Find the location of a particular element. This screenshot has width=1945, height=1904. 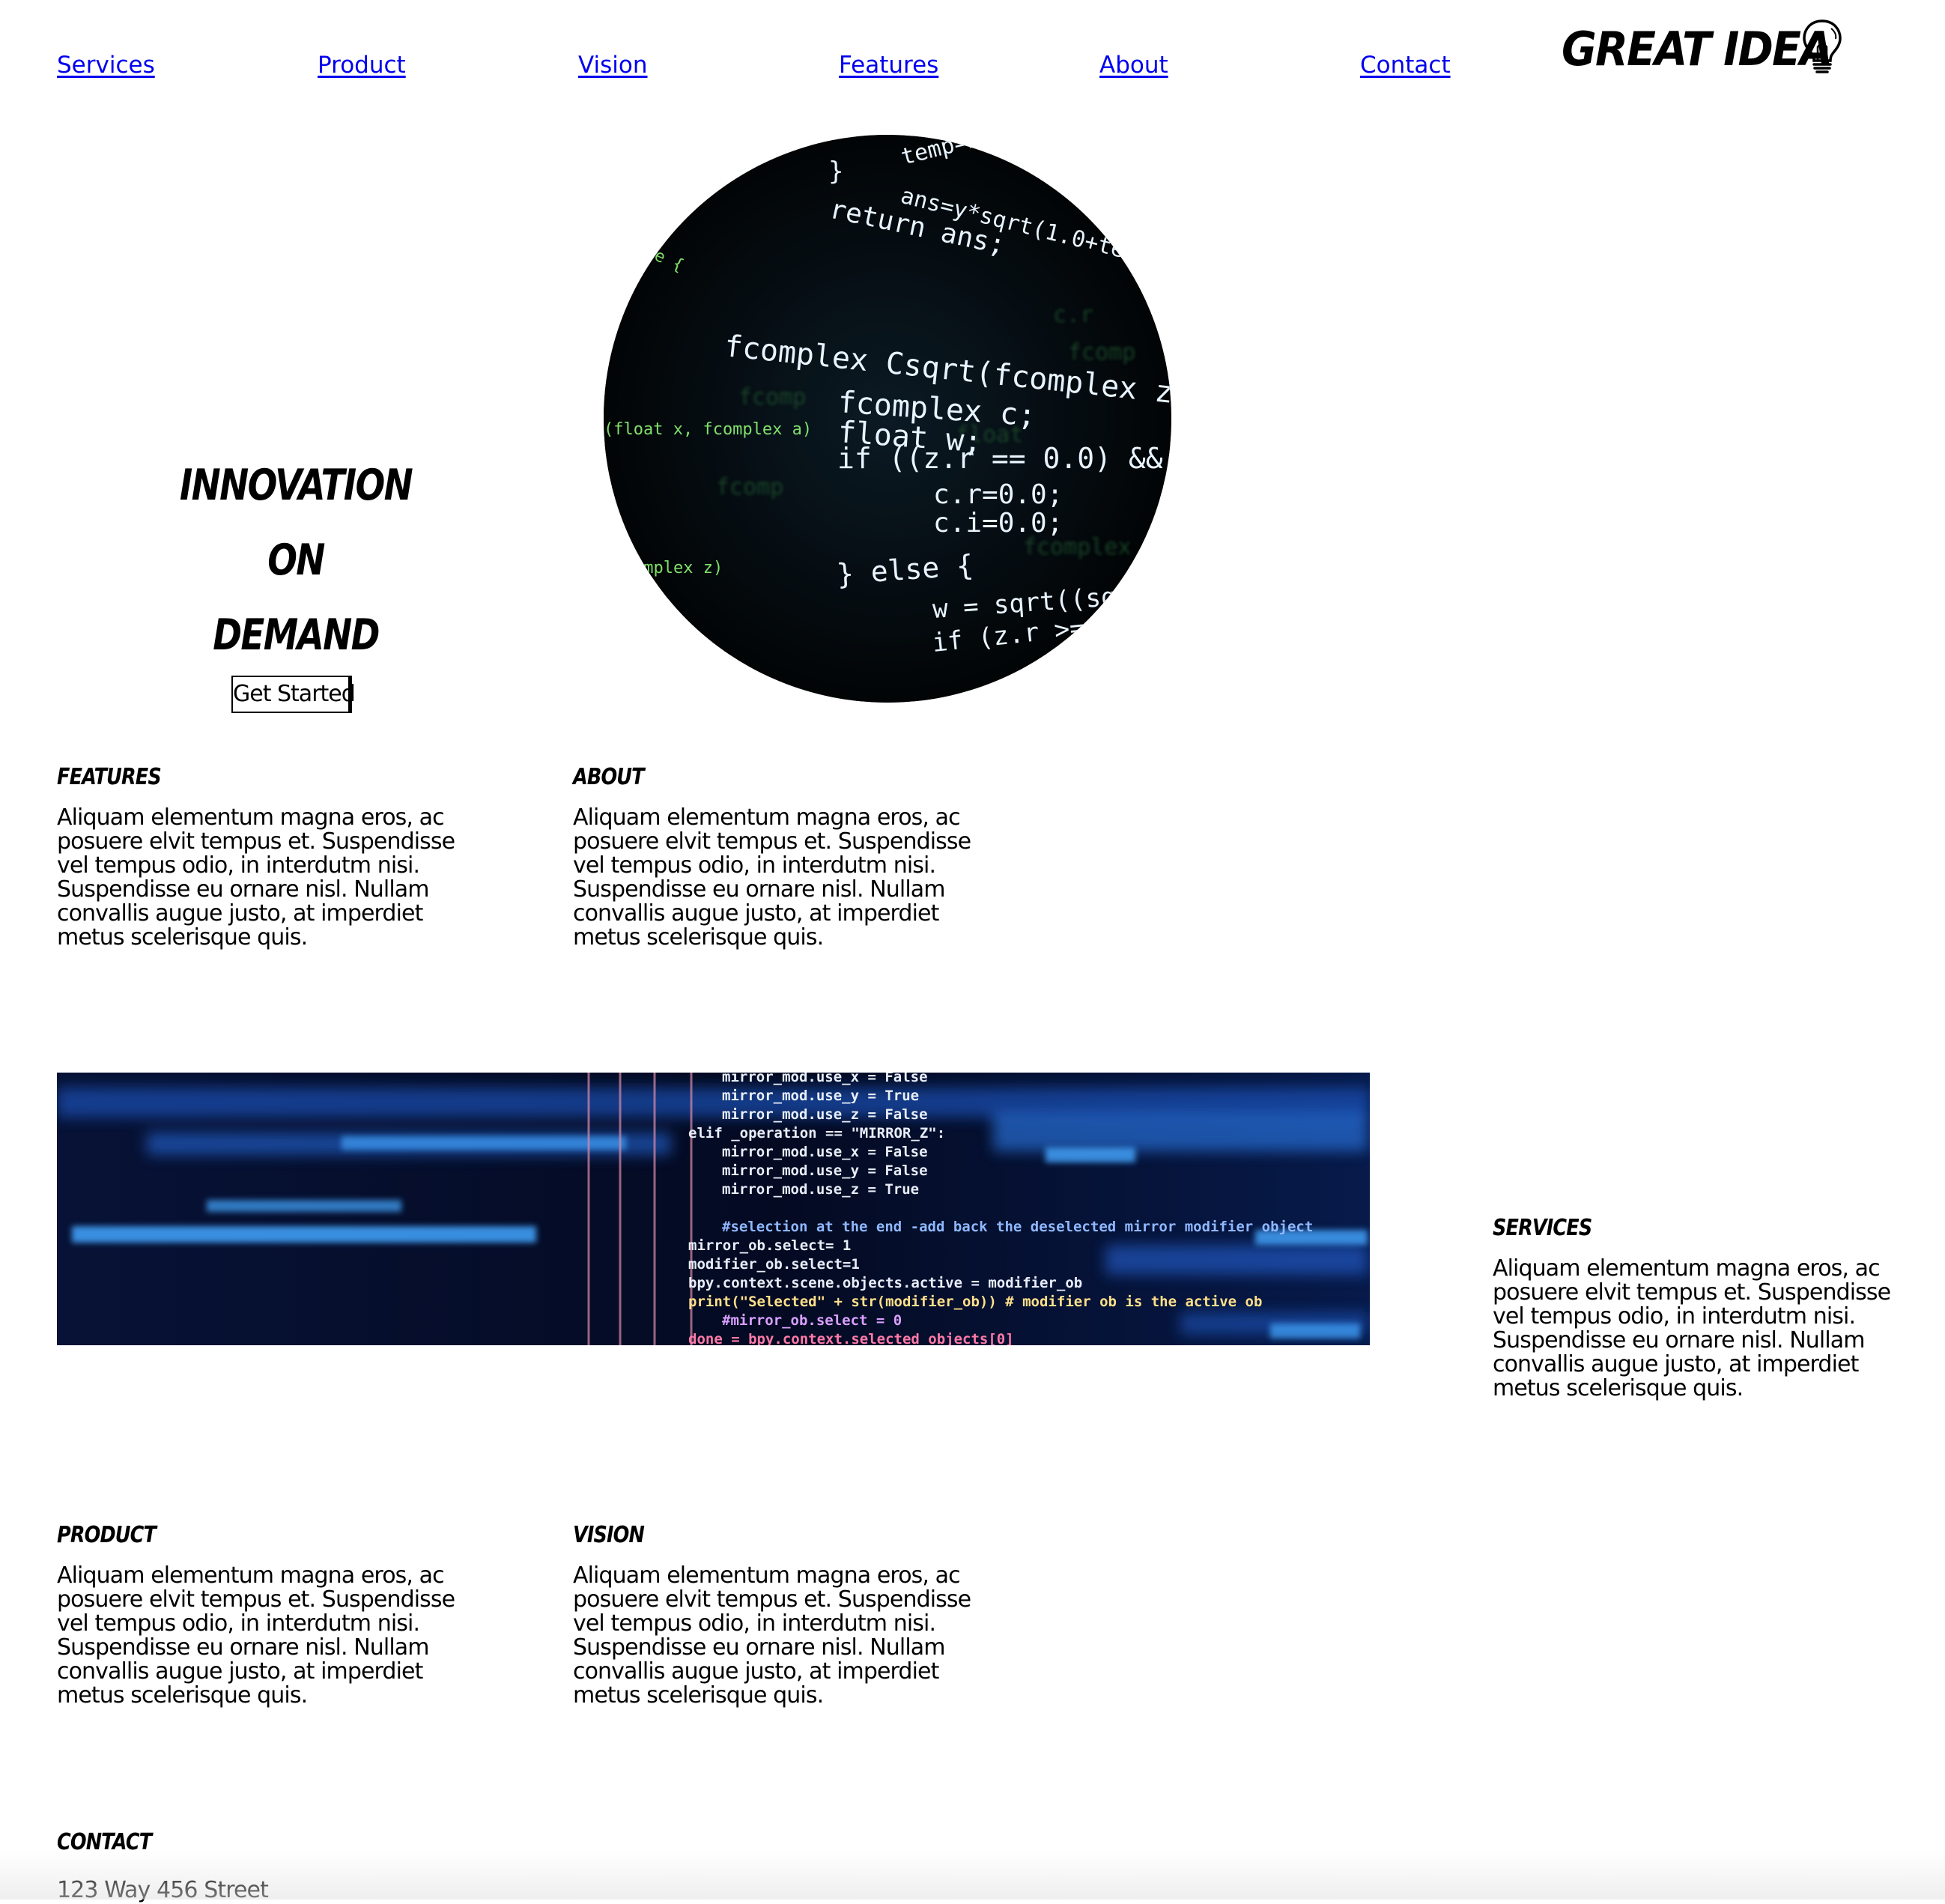

features-title: FEATURES is located at coordinates (109, 777).